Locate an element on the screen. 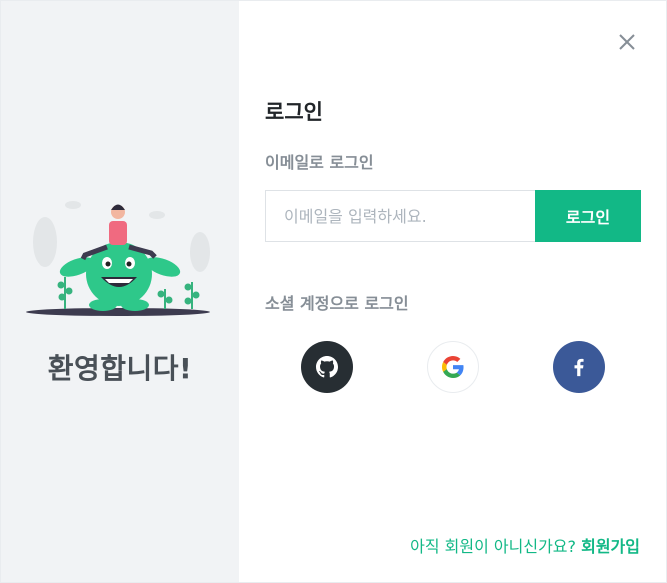  email-input is located at coordinates (400, 216).